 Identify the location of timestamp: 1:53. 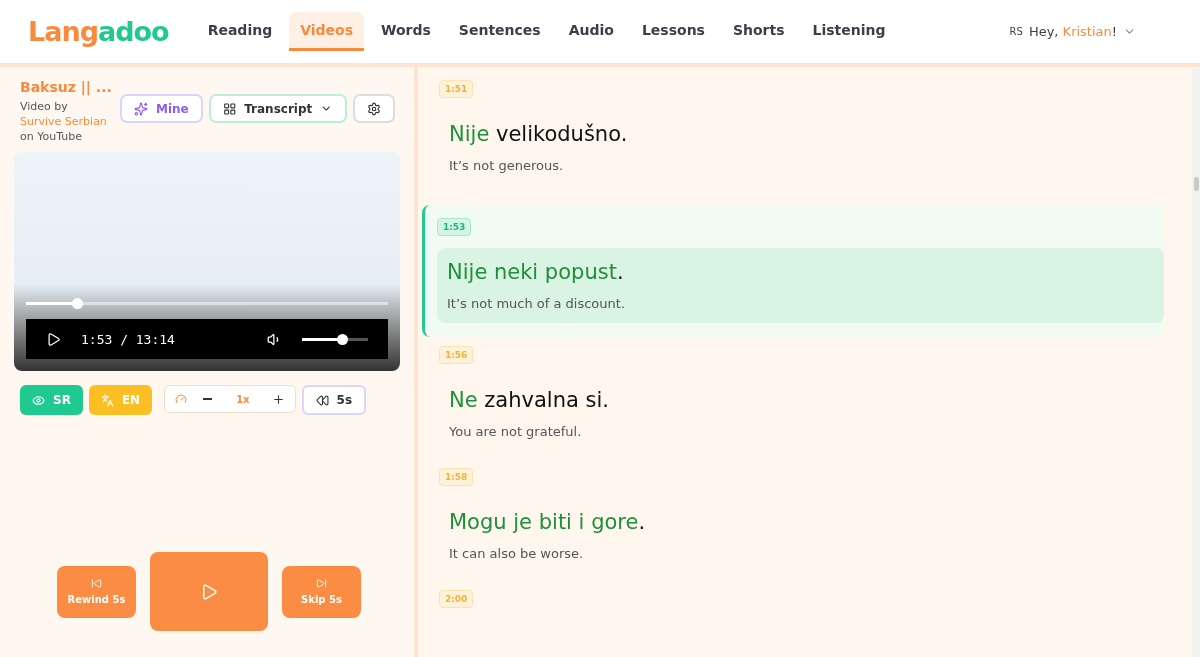
(454, 227).